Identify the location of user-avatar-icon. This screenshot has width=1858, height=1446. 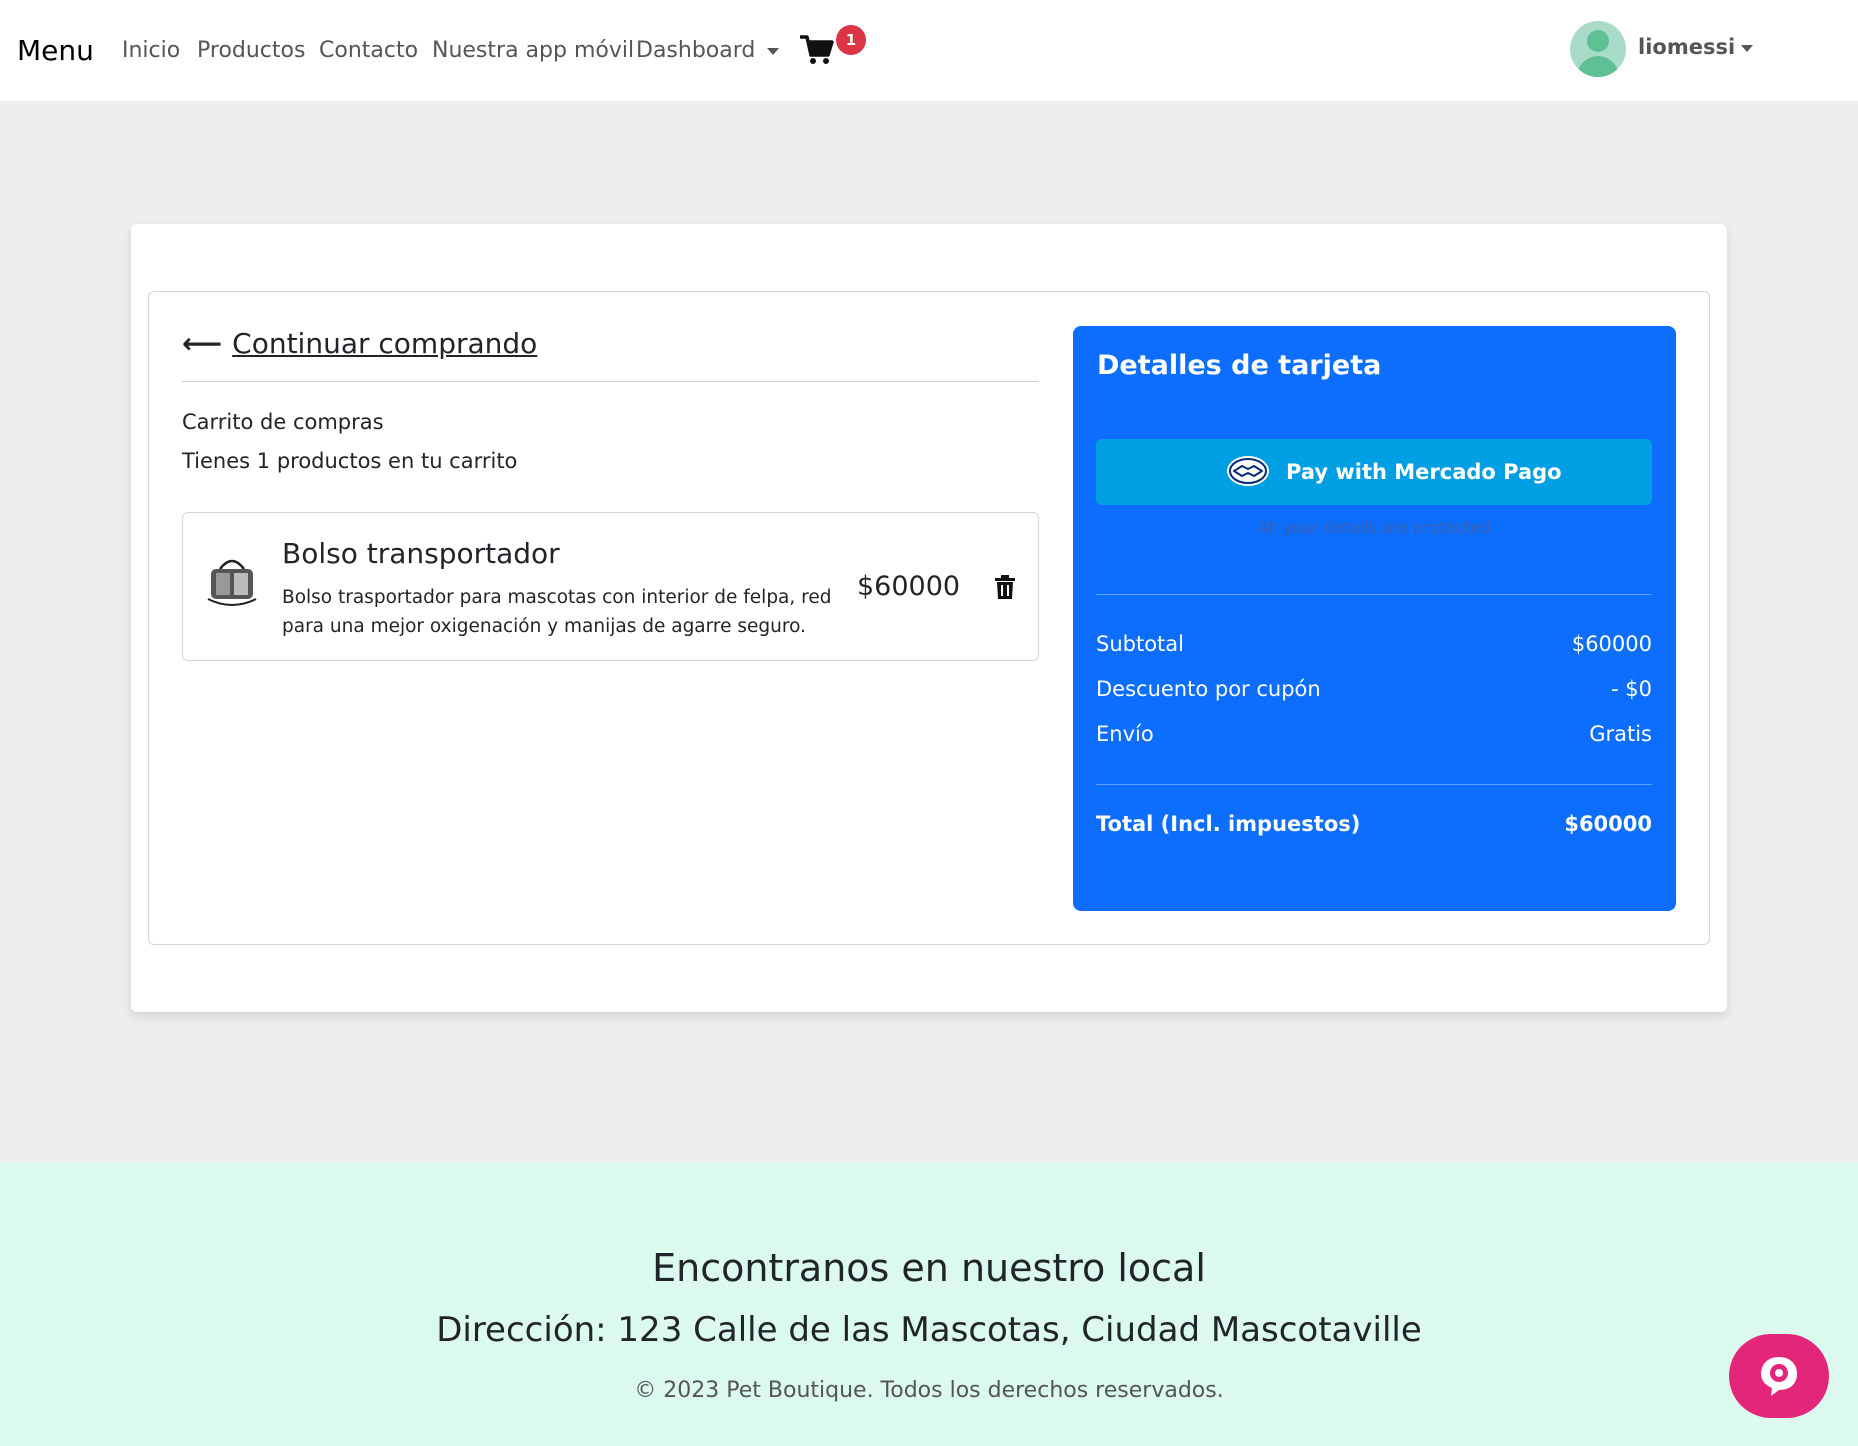
(1598, 49).